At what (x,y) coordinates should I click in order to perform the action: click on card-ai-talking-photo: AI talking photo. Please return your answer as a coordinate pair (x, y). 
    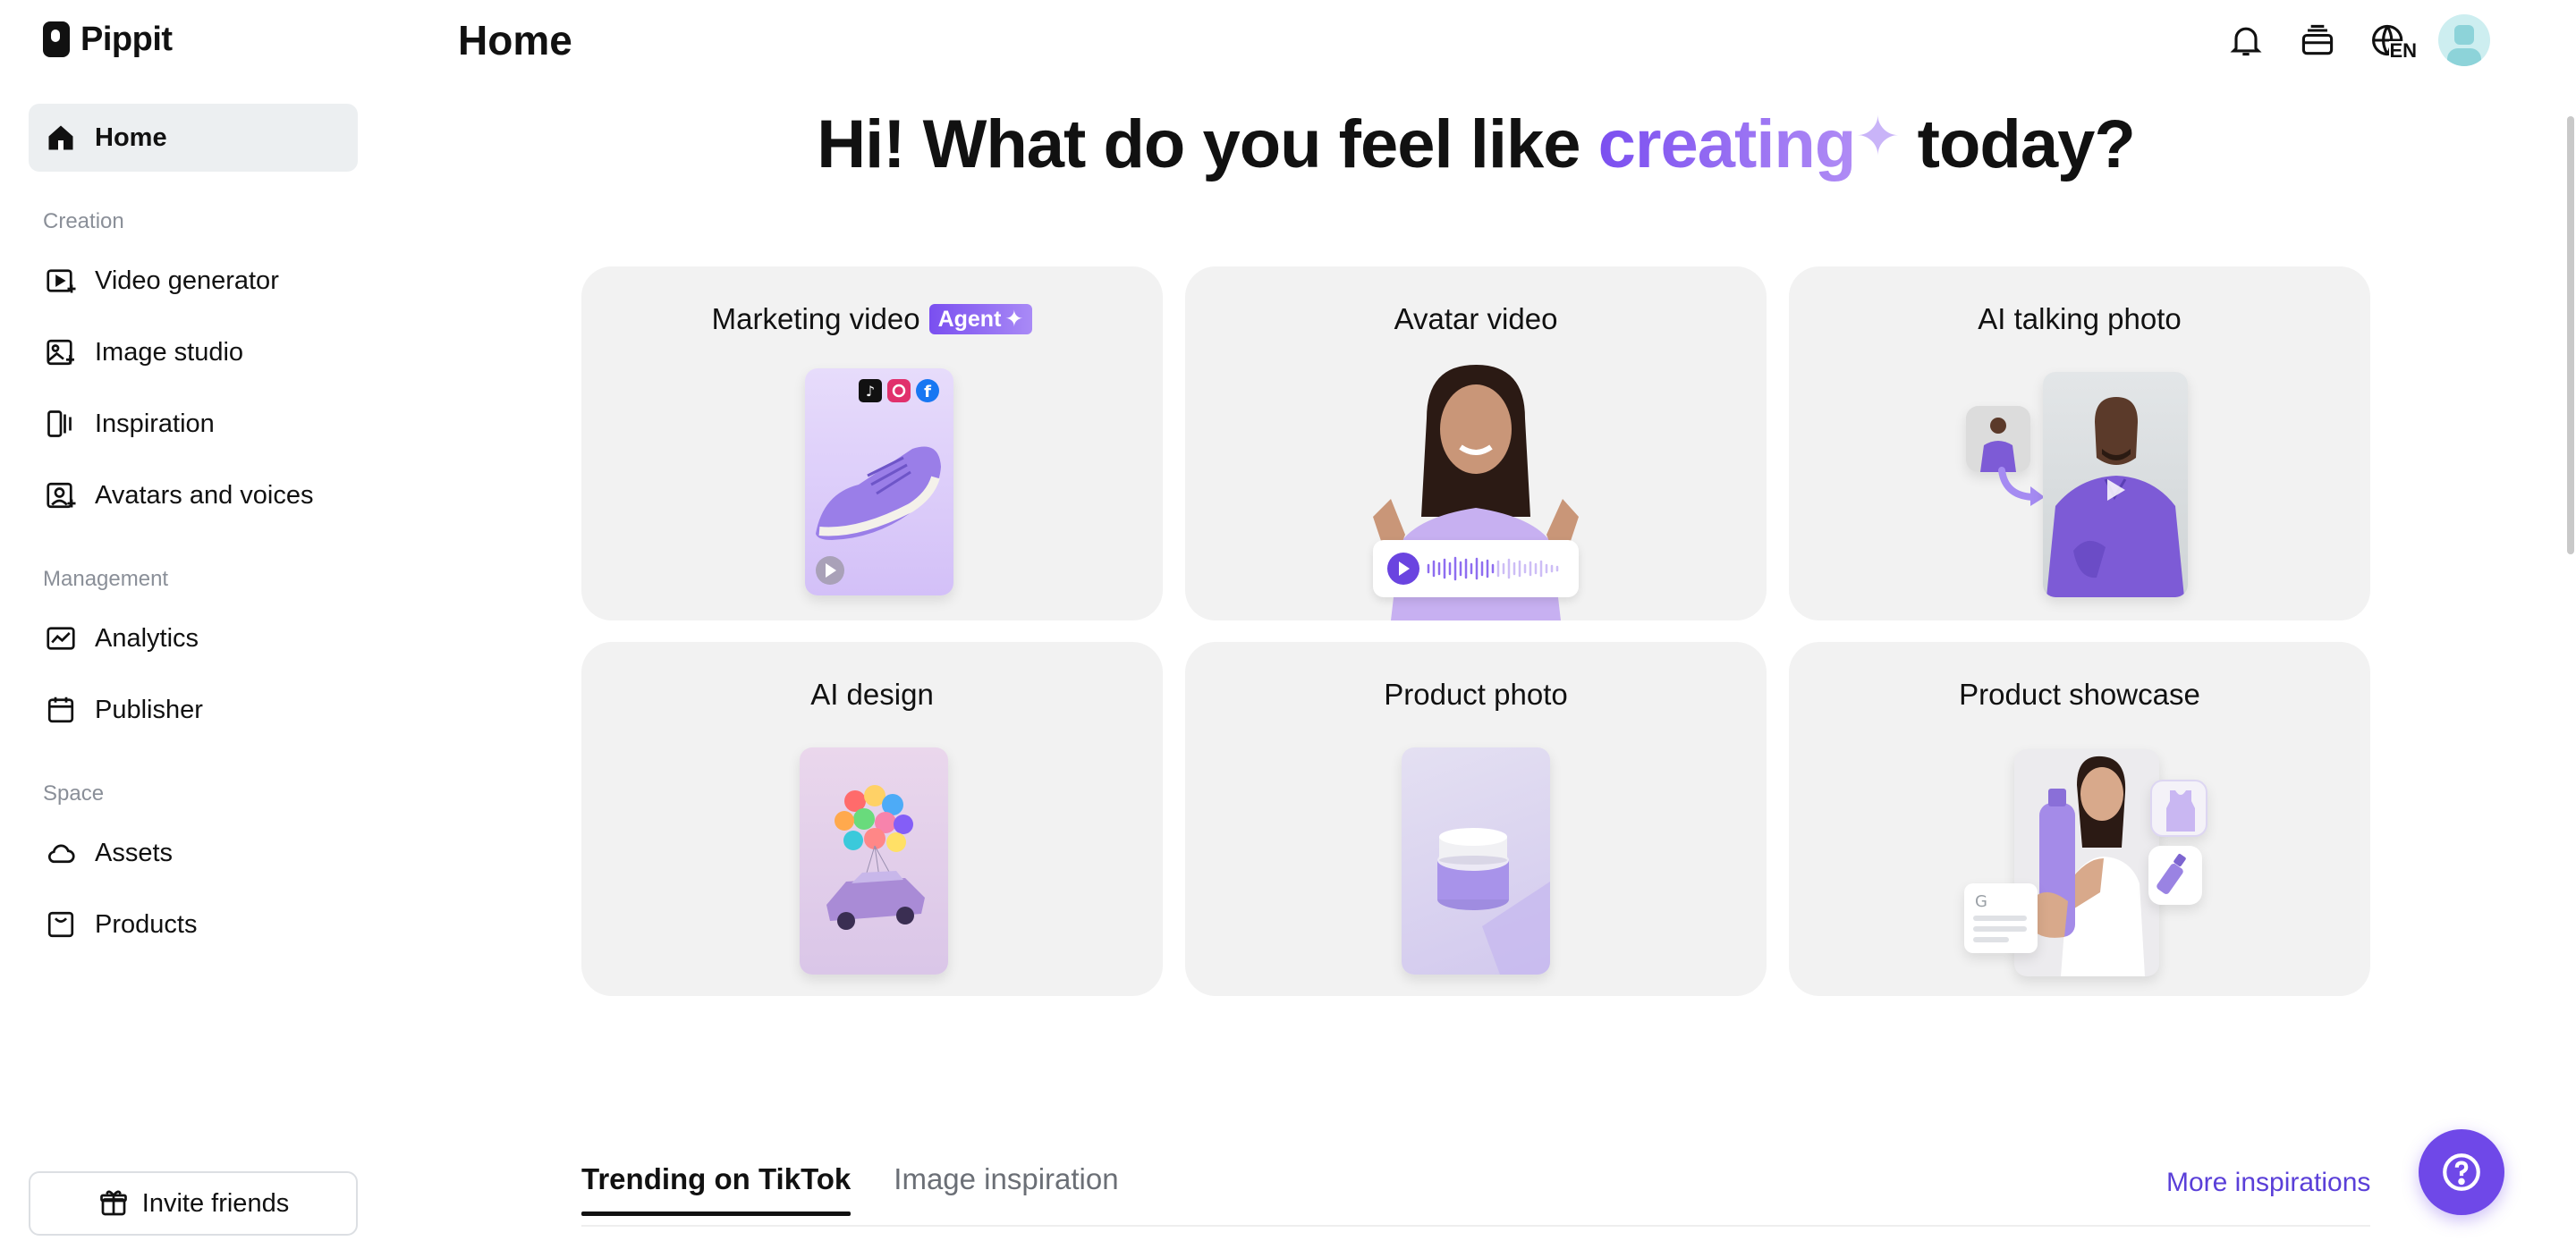
    Looking at the image, I should click on (2079, 443).